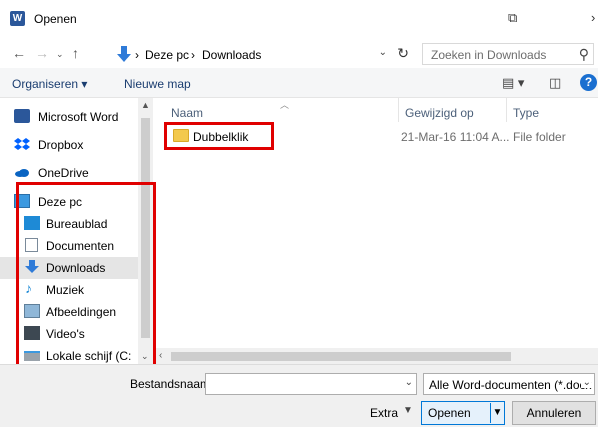 The width and height of the screenshot is (598, 427). I want to click on sidebar-item-label: Dropbox, so click(61, 145).